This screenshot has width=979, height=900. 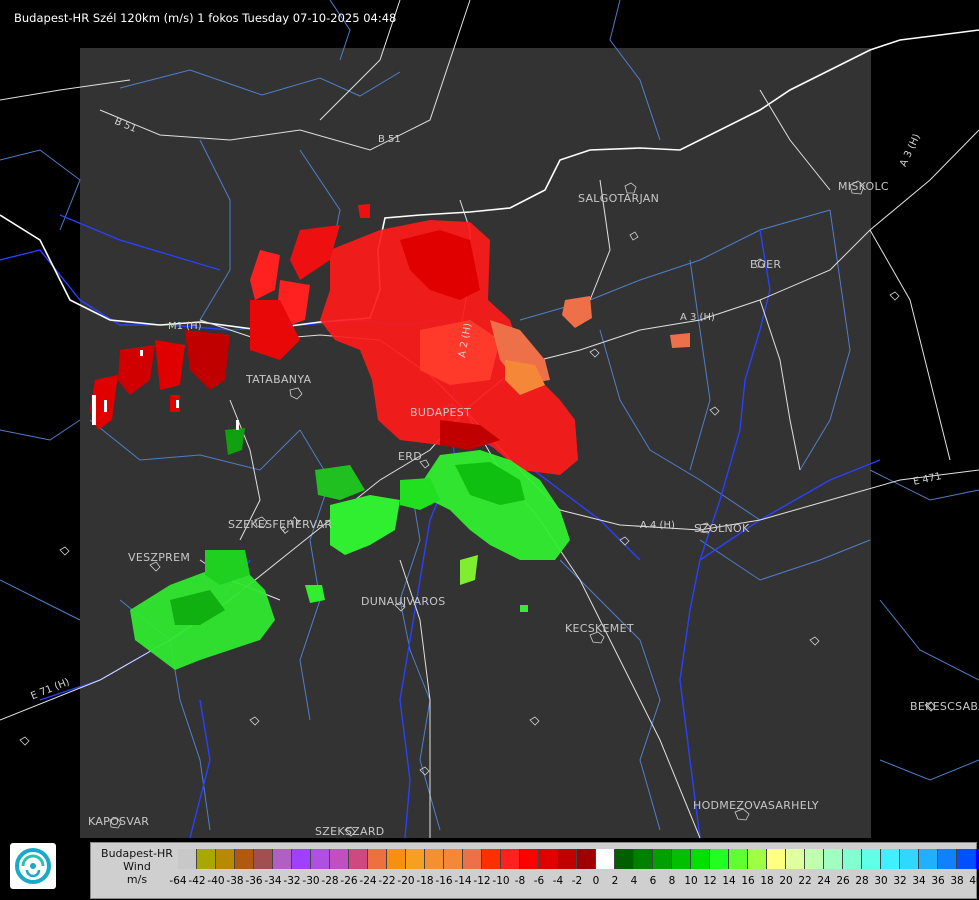 What do you see at coordinates (350, 831) in the screenshot?
I see `city-label: SZEKSZARD` at bounding box center [350, 831].